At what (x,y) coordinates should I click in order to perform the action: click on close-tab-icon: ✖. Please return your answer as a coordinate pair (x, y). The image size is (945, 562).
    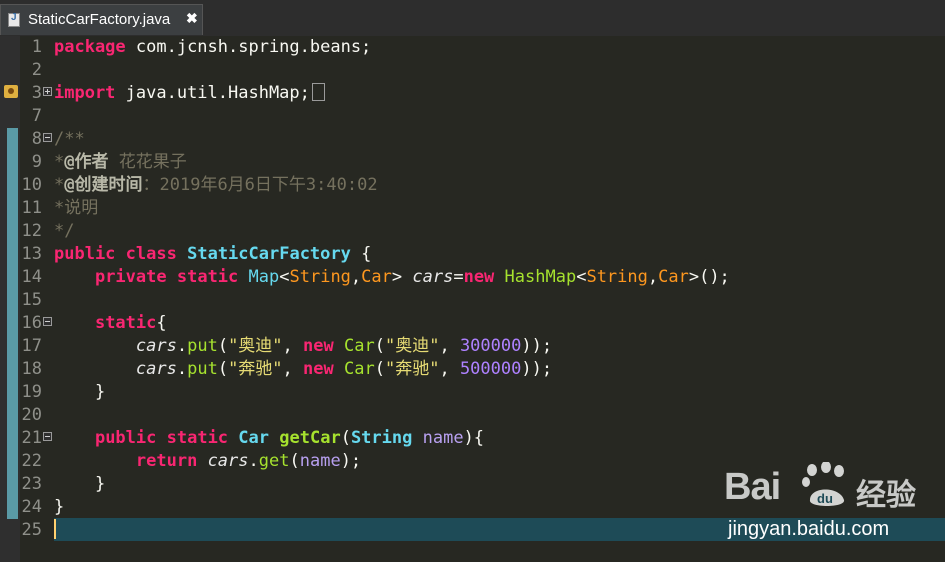
    Looking at the image, I should click on (192, 18).